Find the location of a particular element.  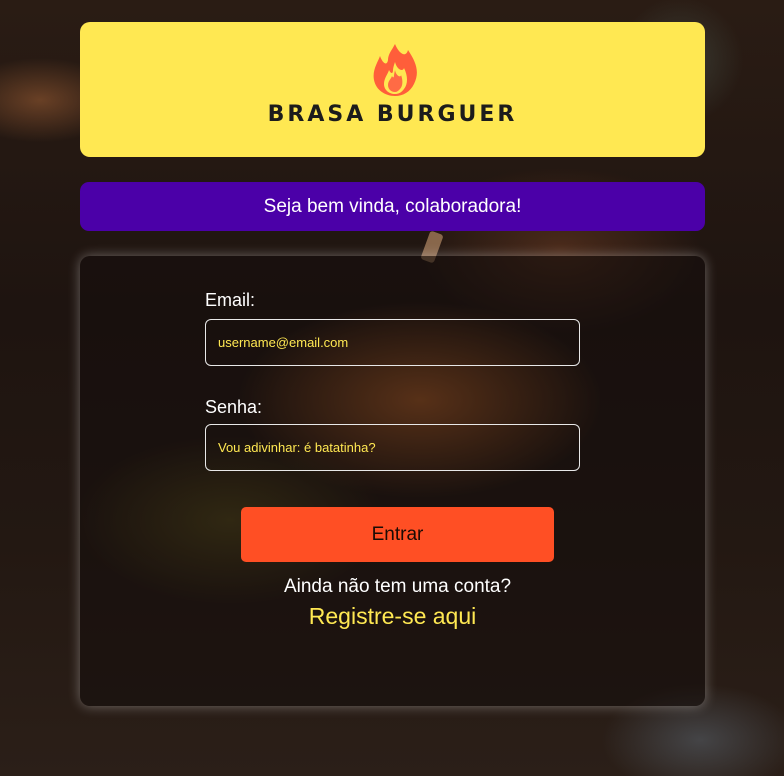

password-field is located at coordinates (392, 447).